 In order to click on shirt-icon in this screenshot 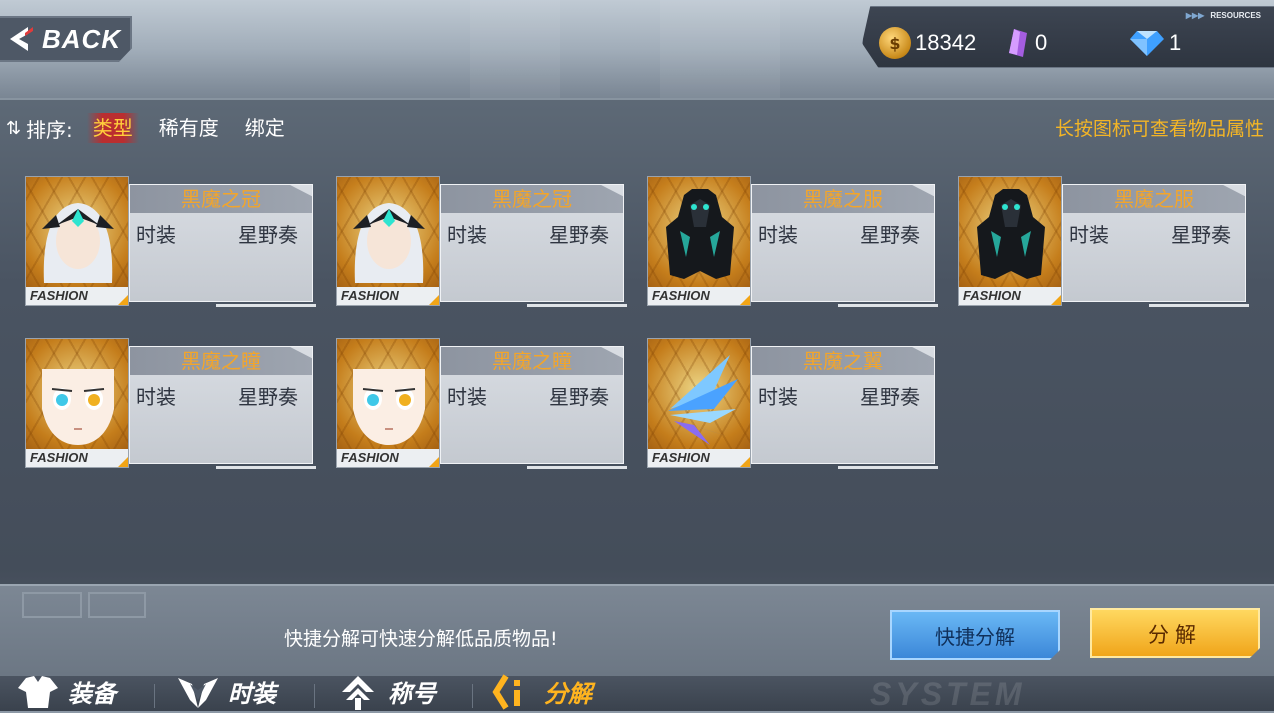, I will do `click(38, 691)`.